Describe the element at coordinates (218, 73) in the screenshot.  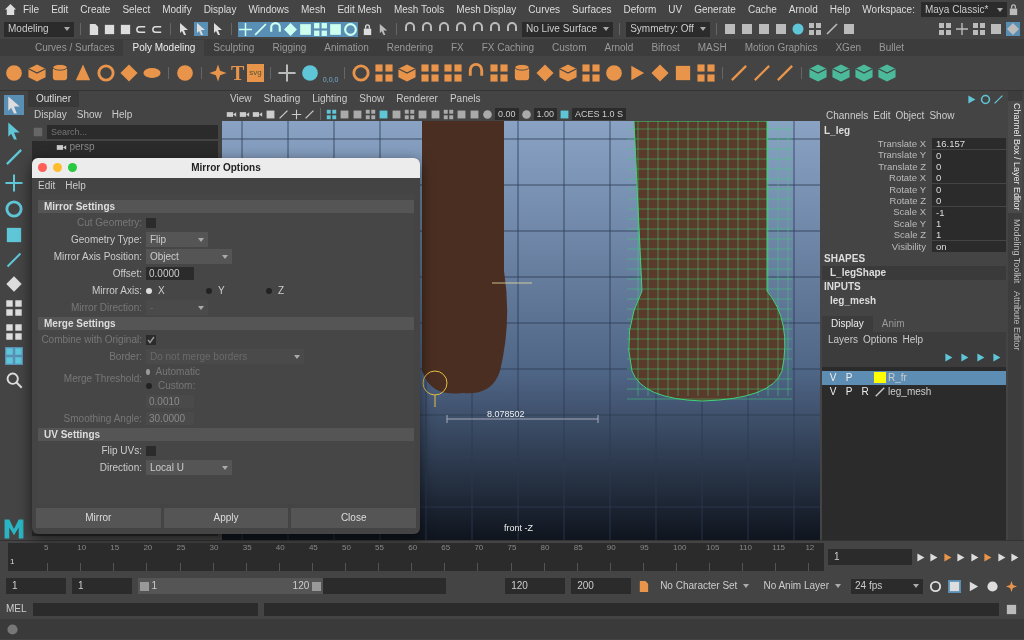
I see `star-icon` at that location.